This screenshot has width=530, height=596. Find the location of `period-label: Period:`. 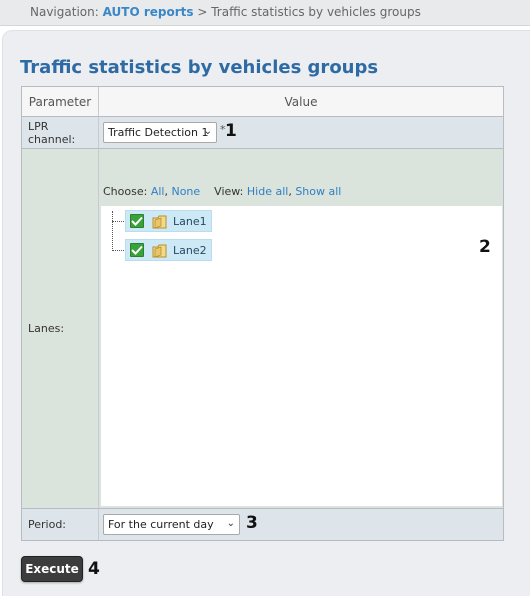

period-label: Period: is located at coordinates (60, 524).